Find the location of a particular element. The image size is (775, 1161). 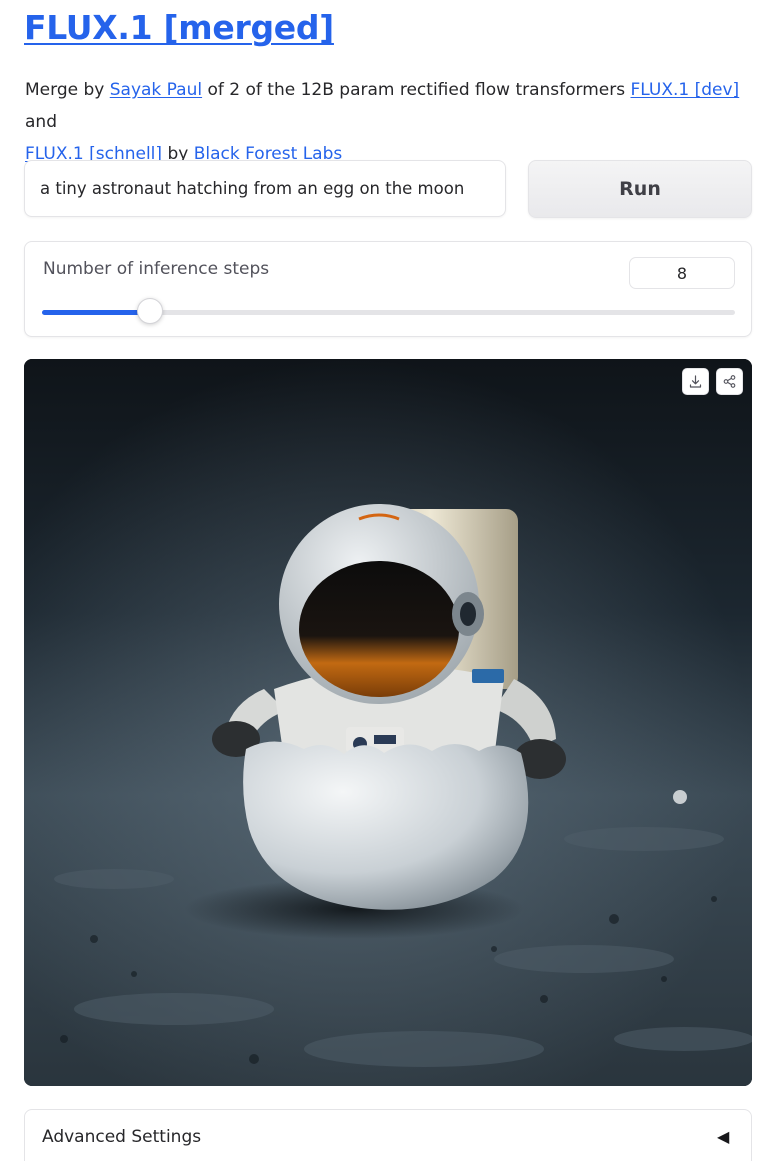

author-link: Sayak Paul is located at coordinates (156, 90).